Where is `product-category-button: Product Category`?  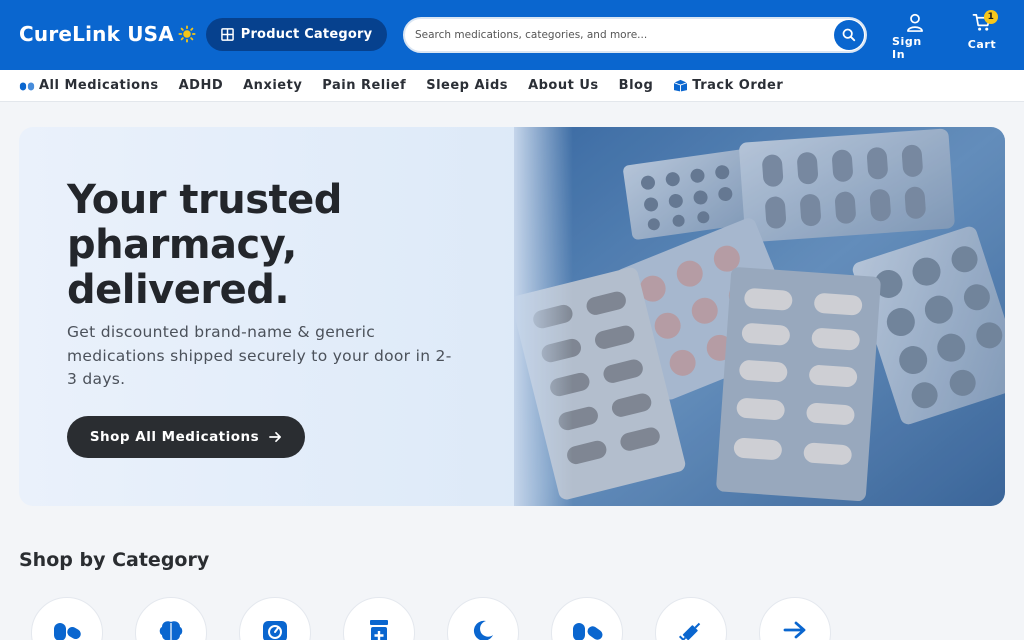 product-category-button: Product Category is located at coordinates (296, 34).